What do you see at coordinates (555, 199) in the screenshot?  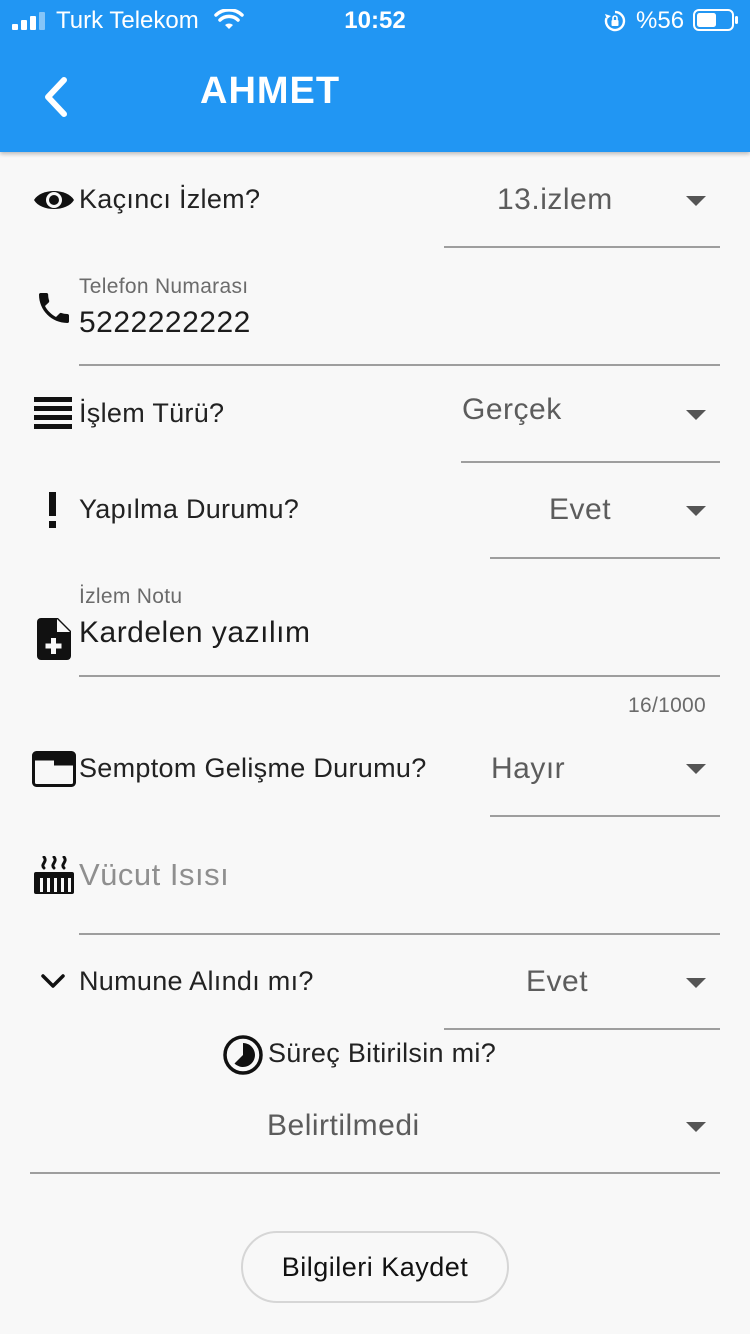 I see `visit-value: 13.izlem` at bounding box center [555, 199].